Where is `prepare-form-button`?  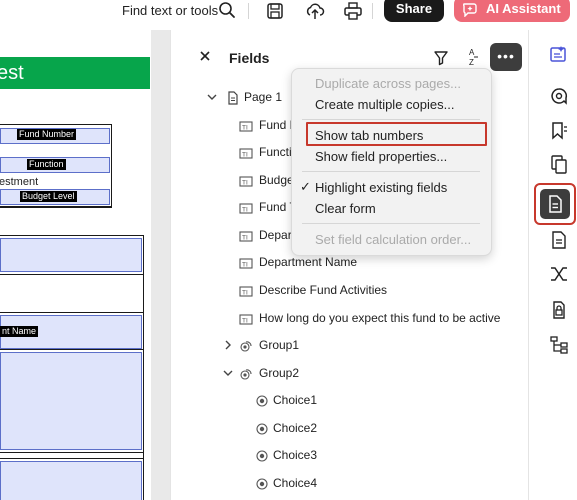
prepare-form-button is located at coordinates (555, 204).